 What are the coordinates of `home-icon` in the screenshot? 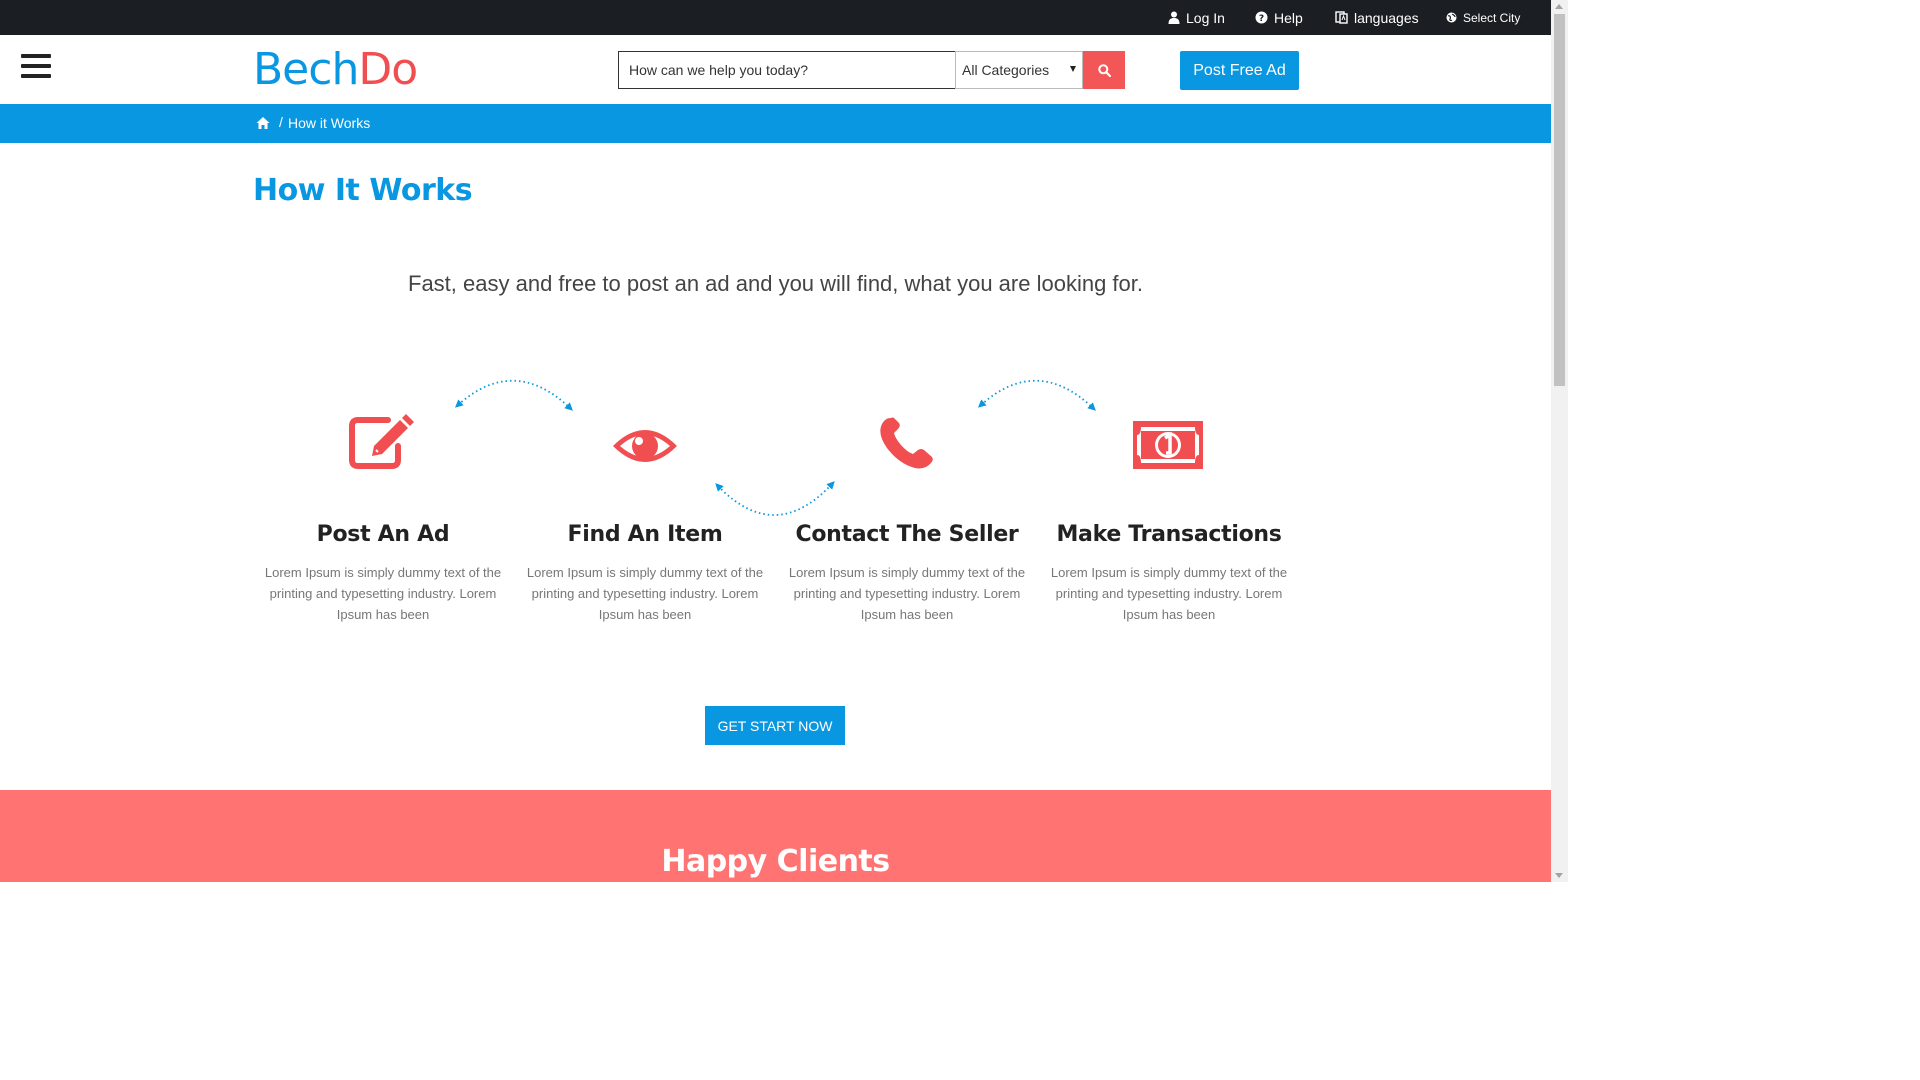 It's located at (263, 123).